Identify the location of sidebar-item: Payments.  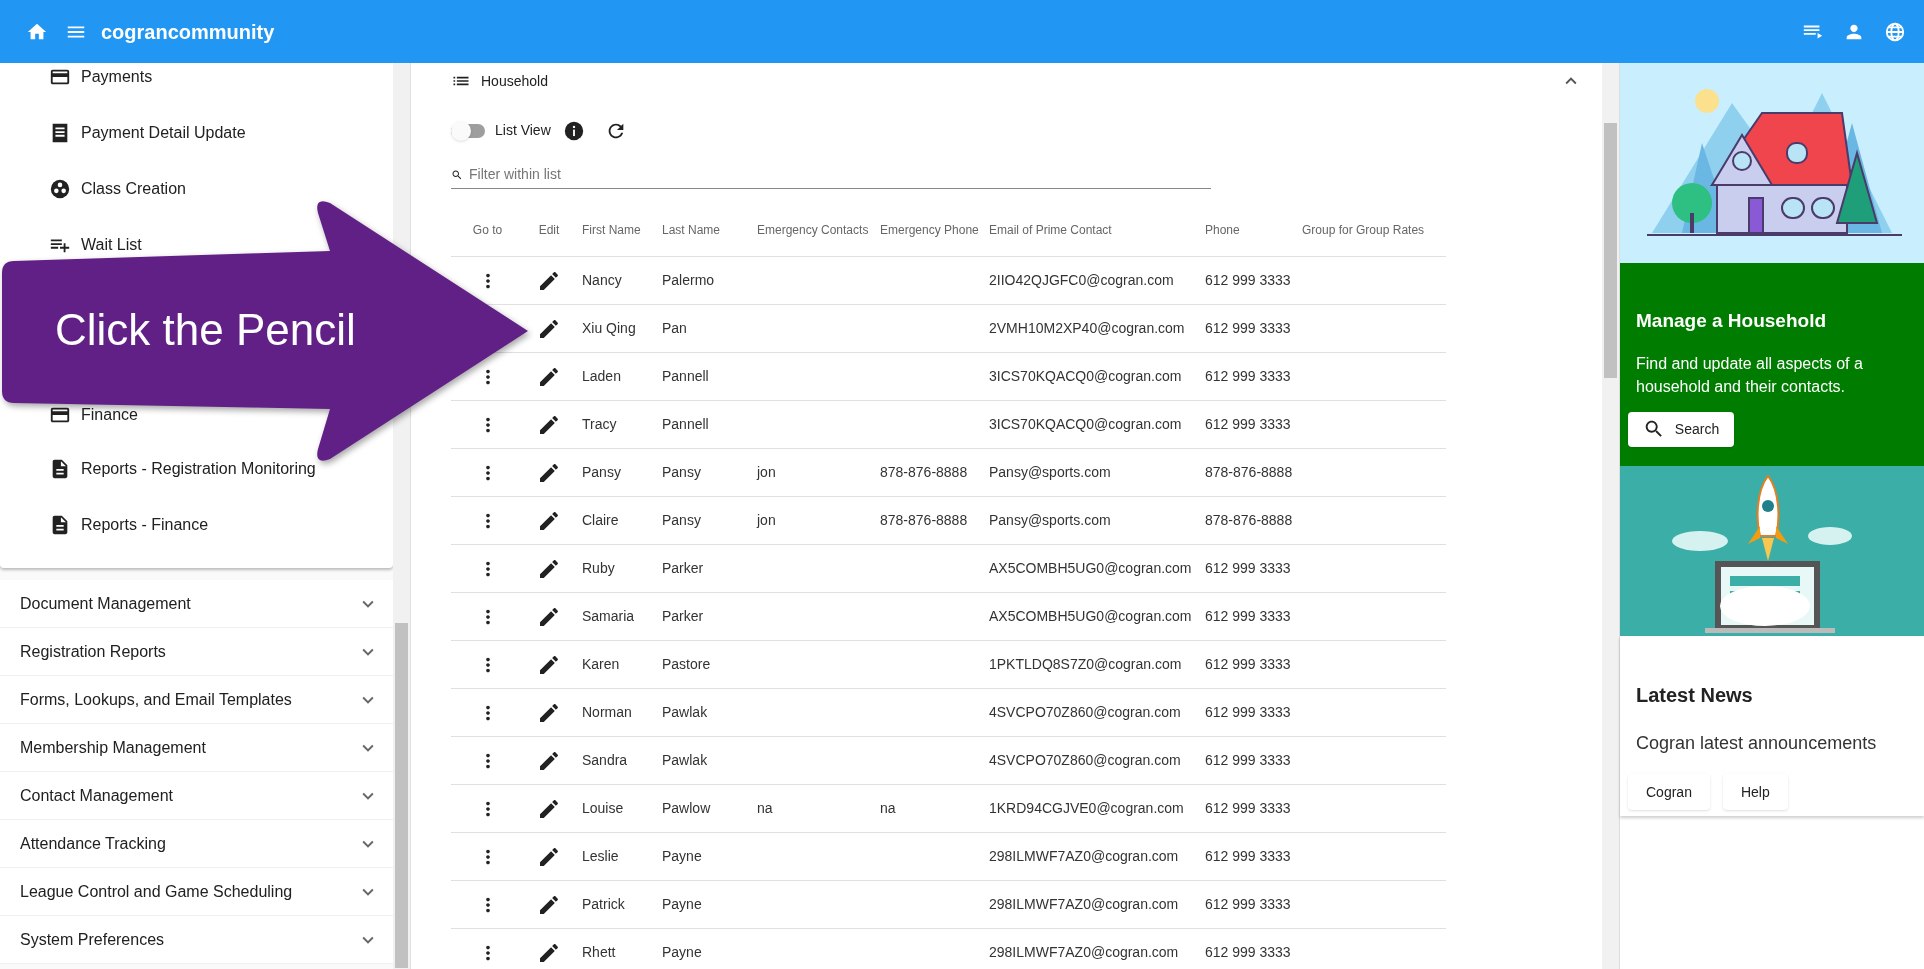
(101, 77).